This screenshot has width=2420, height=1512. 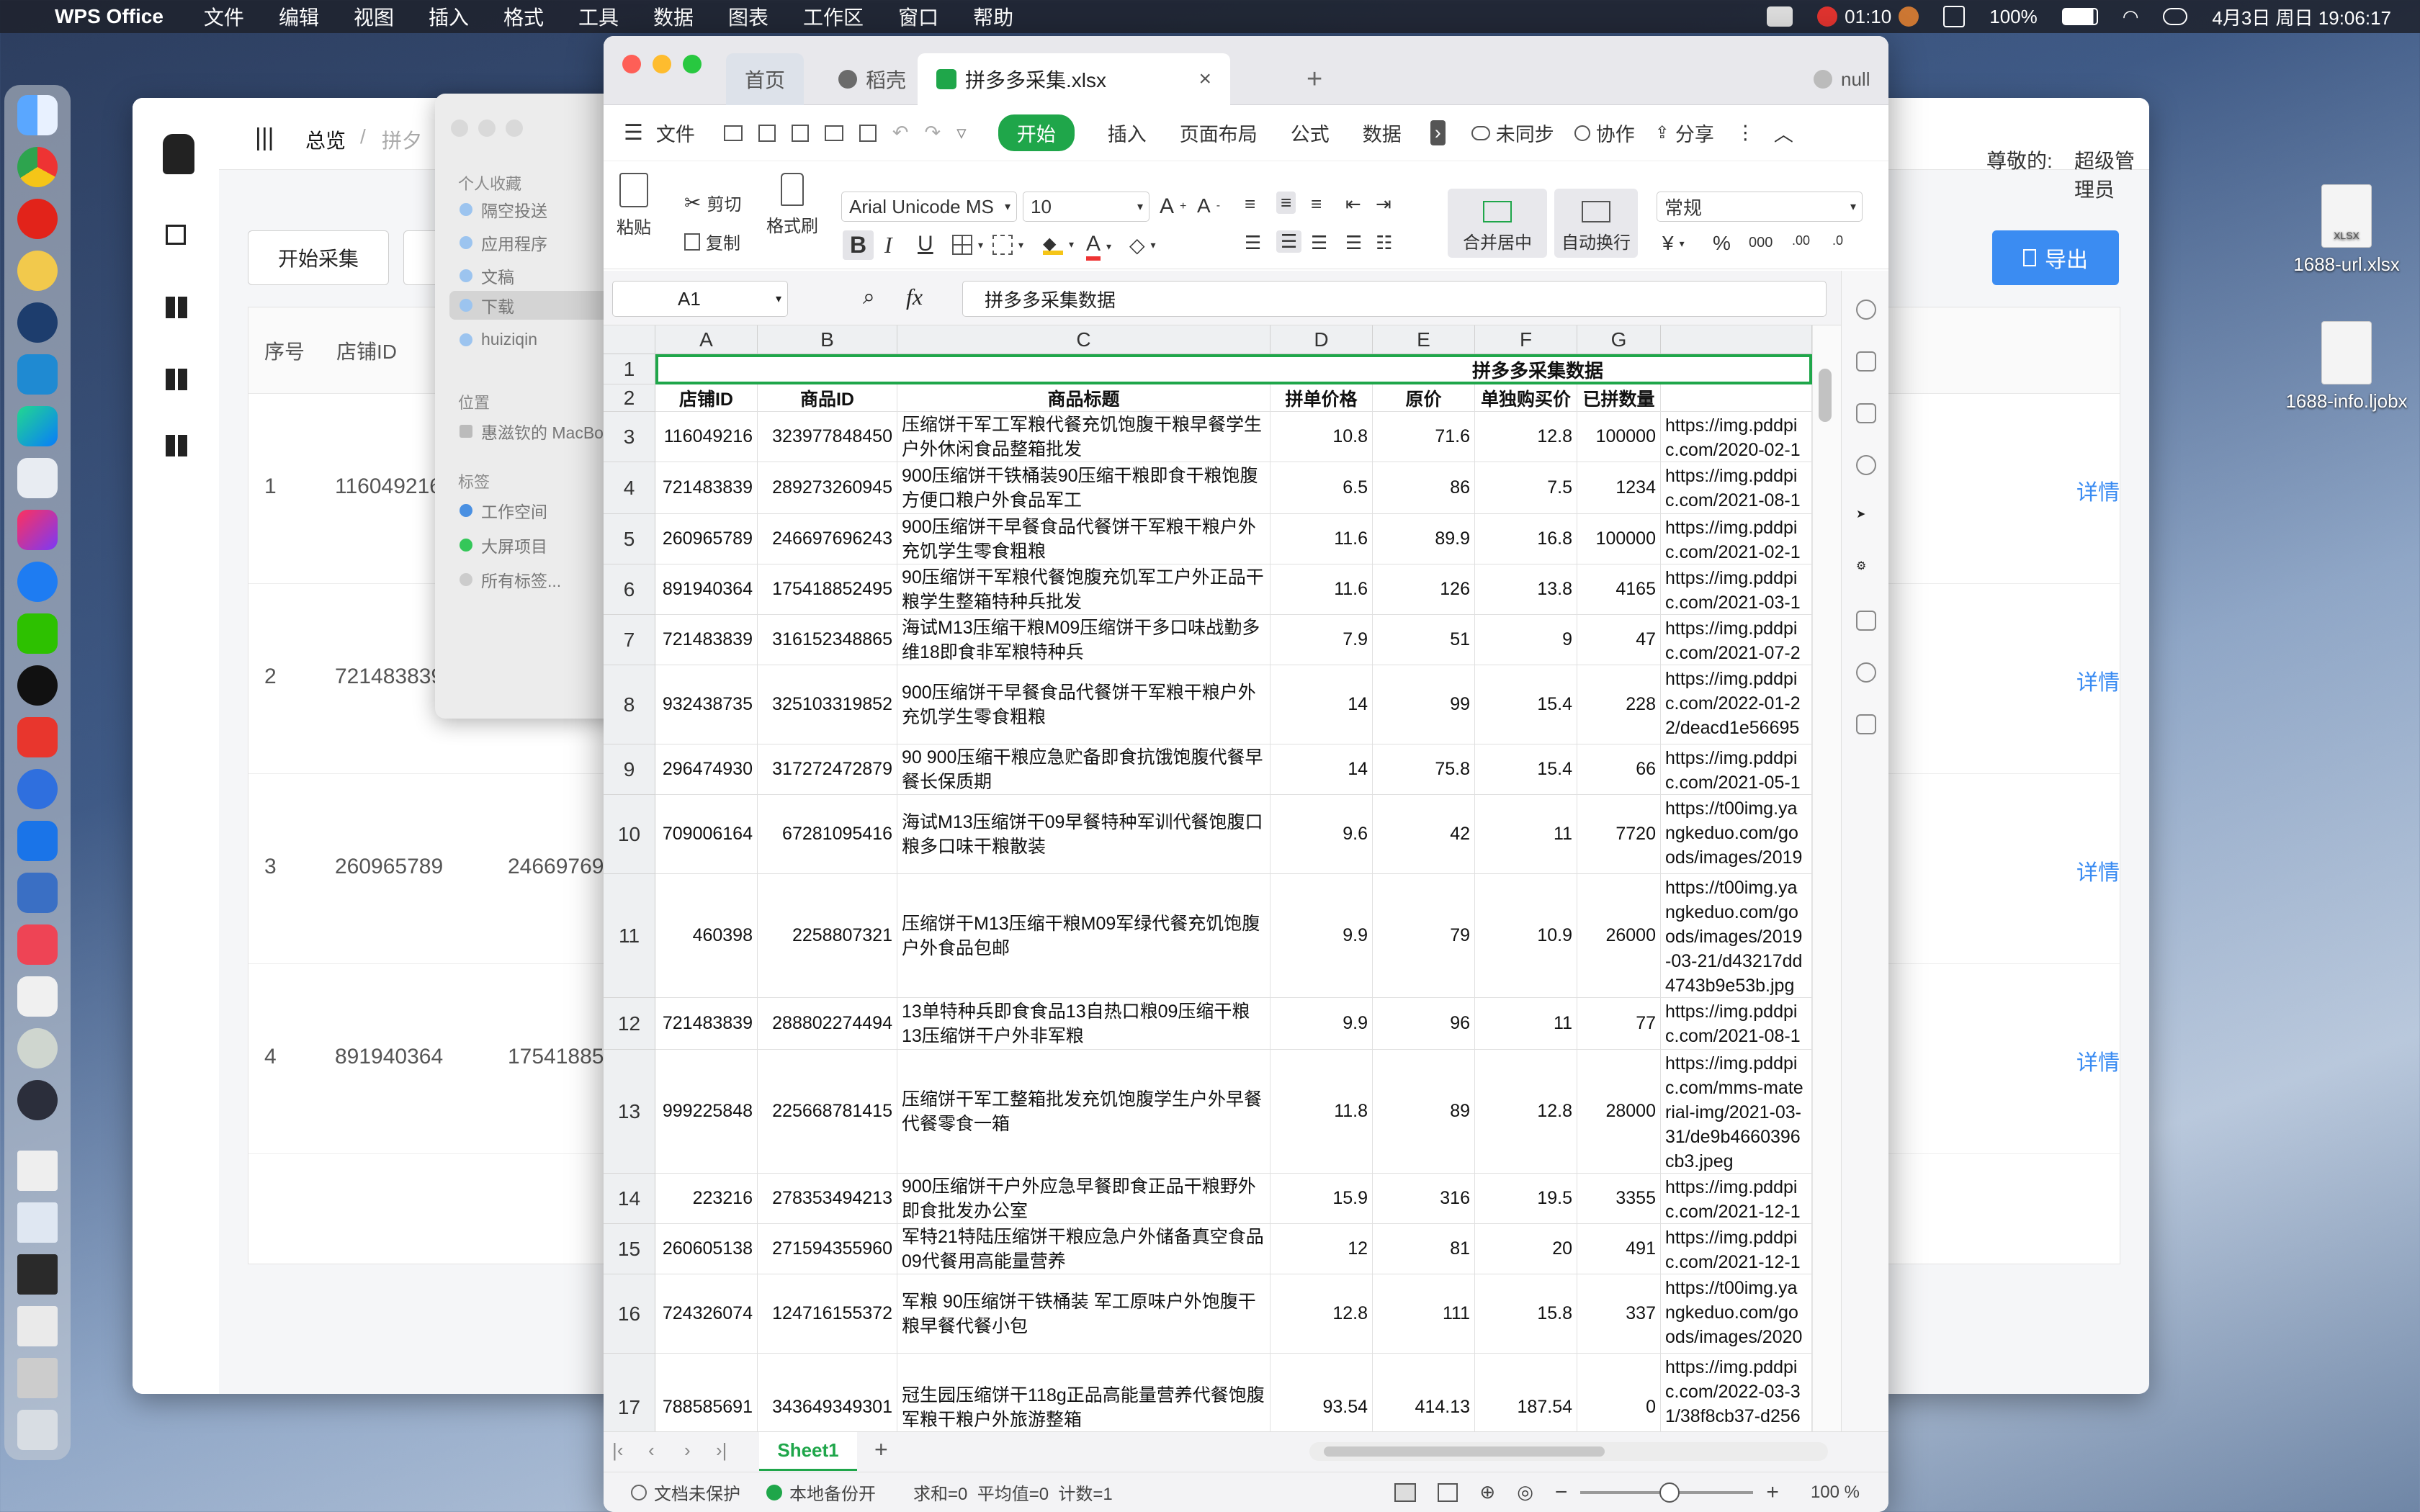 I want to click on decrease-decimal-icon: .0, so click(x=1837, y=240).